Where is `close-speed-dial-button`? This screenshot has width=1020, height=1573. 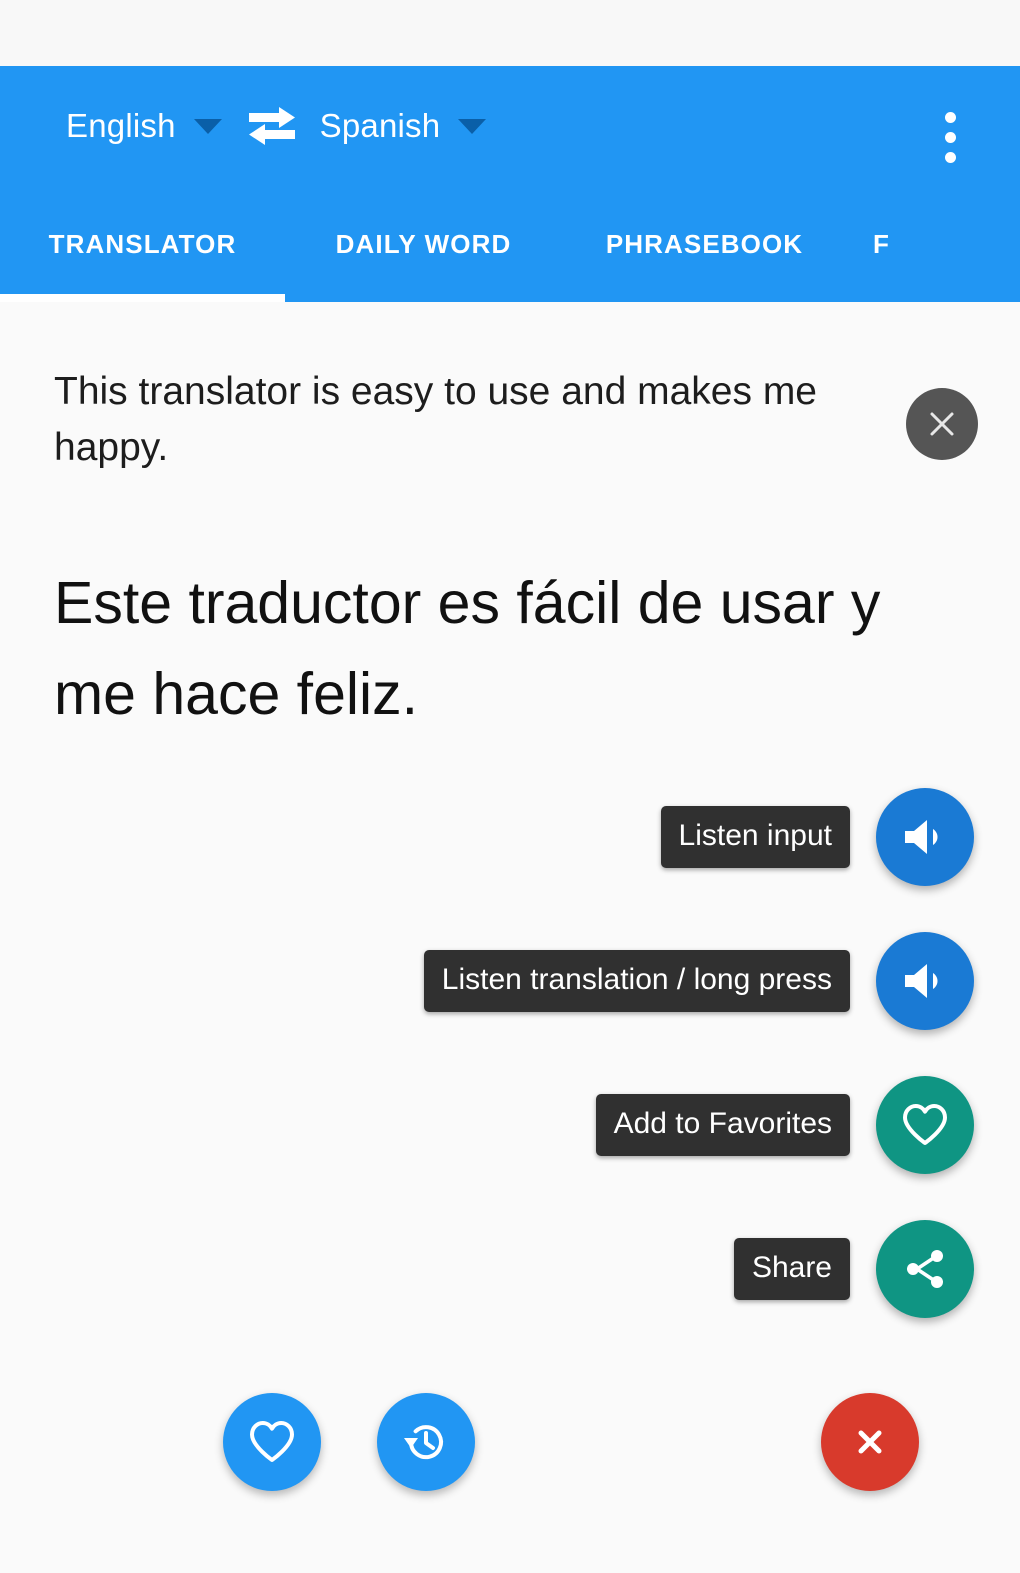
close-speed-dial-button is located at coordinates (870, 1442).